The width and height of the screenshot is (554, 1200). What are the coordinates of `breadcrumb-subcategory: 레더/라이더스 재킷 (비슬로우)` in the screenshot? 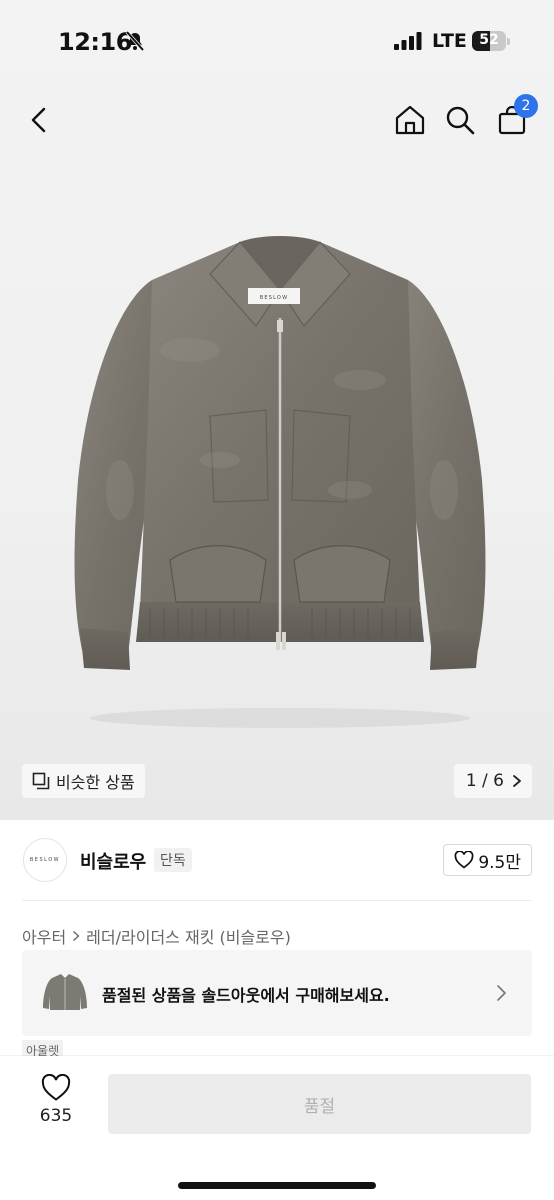 It's located at (188, 936).